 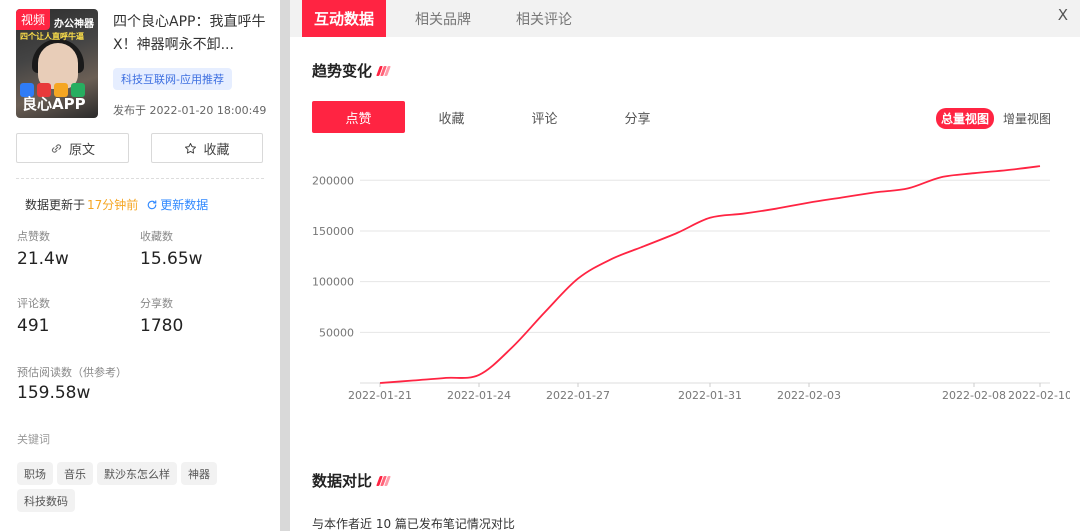 I want to click on metric-tab-collects: 收藏, so click(x=451, y=117).